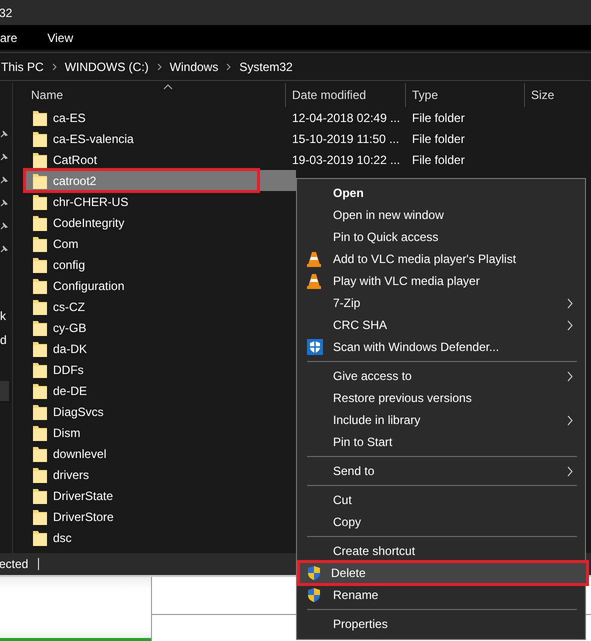 This screenshot has height=641, width=591. I want to click on breadcrumb-item: System32, so click(266, 67).